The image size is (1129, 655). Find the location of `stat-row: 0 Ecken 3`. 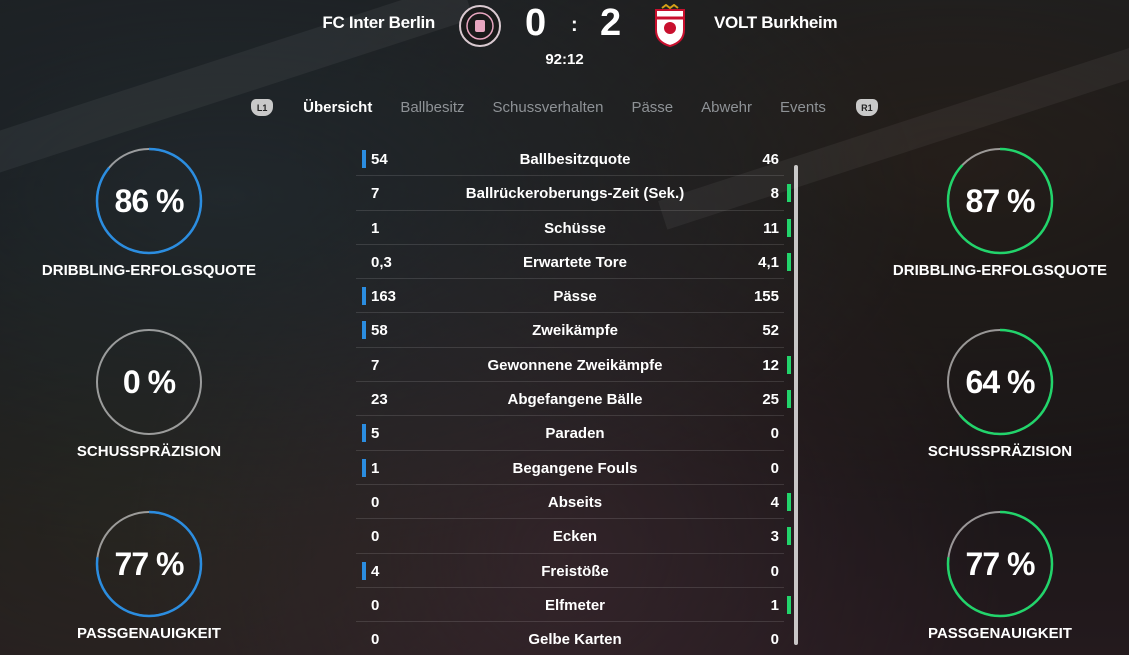

stat-row: 0 Ecken 3 is located at coordinates (573, 536).